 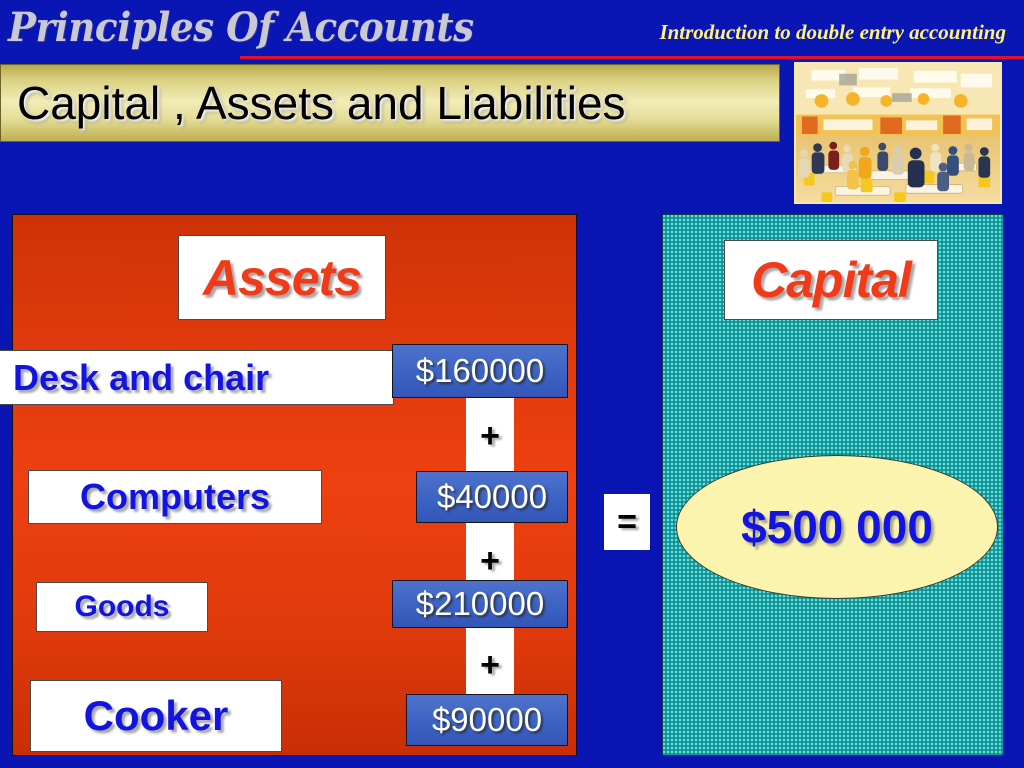 I want to click on brand-title: Principles Of Accounts, so click(x=241, y=27).